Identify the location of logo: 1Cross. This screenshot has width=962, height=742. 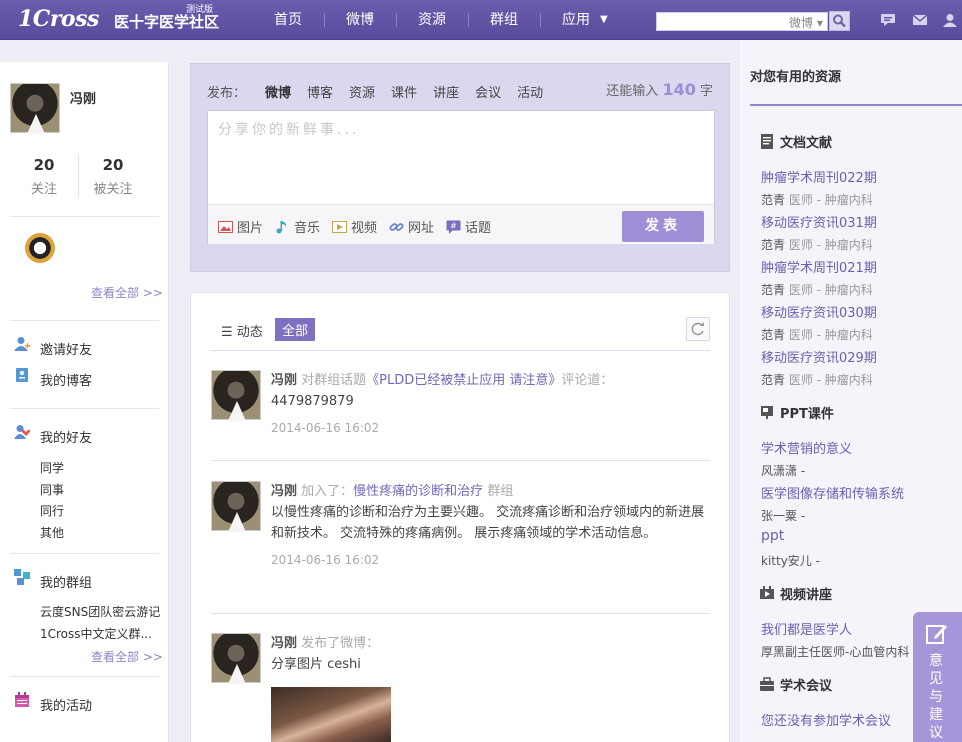
(58, 19).